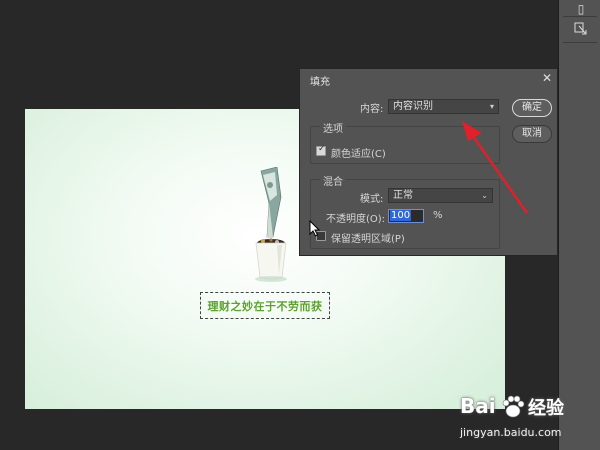 This screenshot has width=600, height=450. I want to click on cancel-button: 取消, so click(532, 134).